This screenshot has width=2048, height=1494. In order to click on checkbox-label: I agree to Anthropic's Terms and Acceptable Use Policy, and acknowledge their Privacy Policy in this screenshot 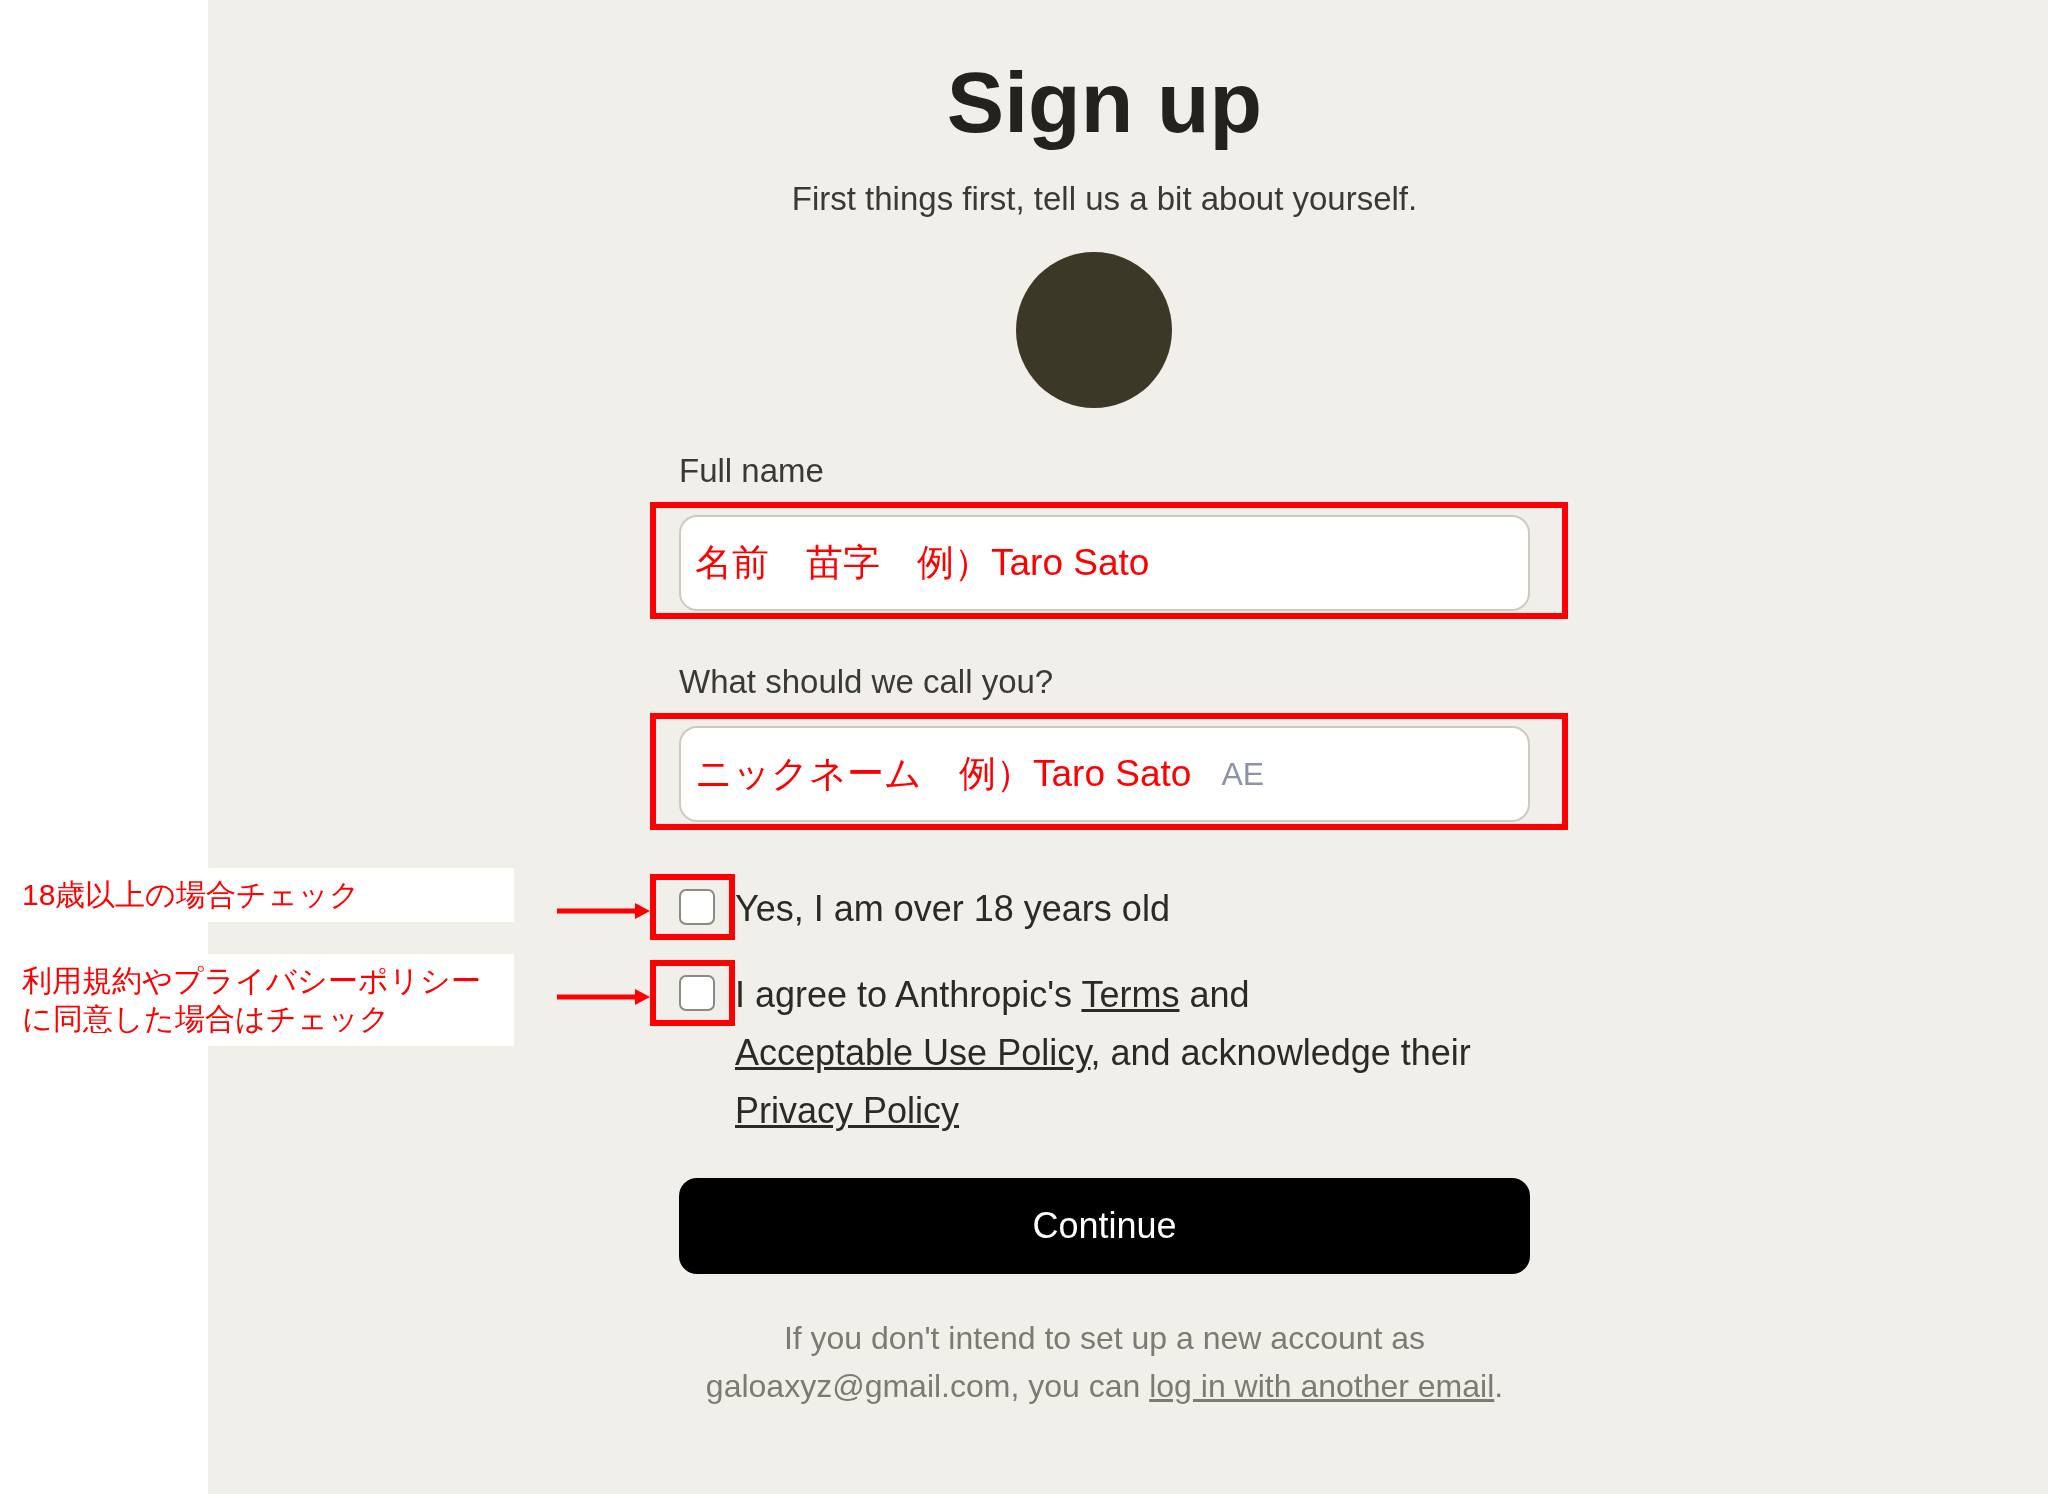, I will do `click(1103, 1053)`.